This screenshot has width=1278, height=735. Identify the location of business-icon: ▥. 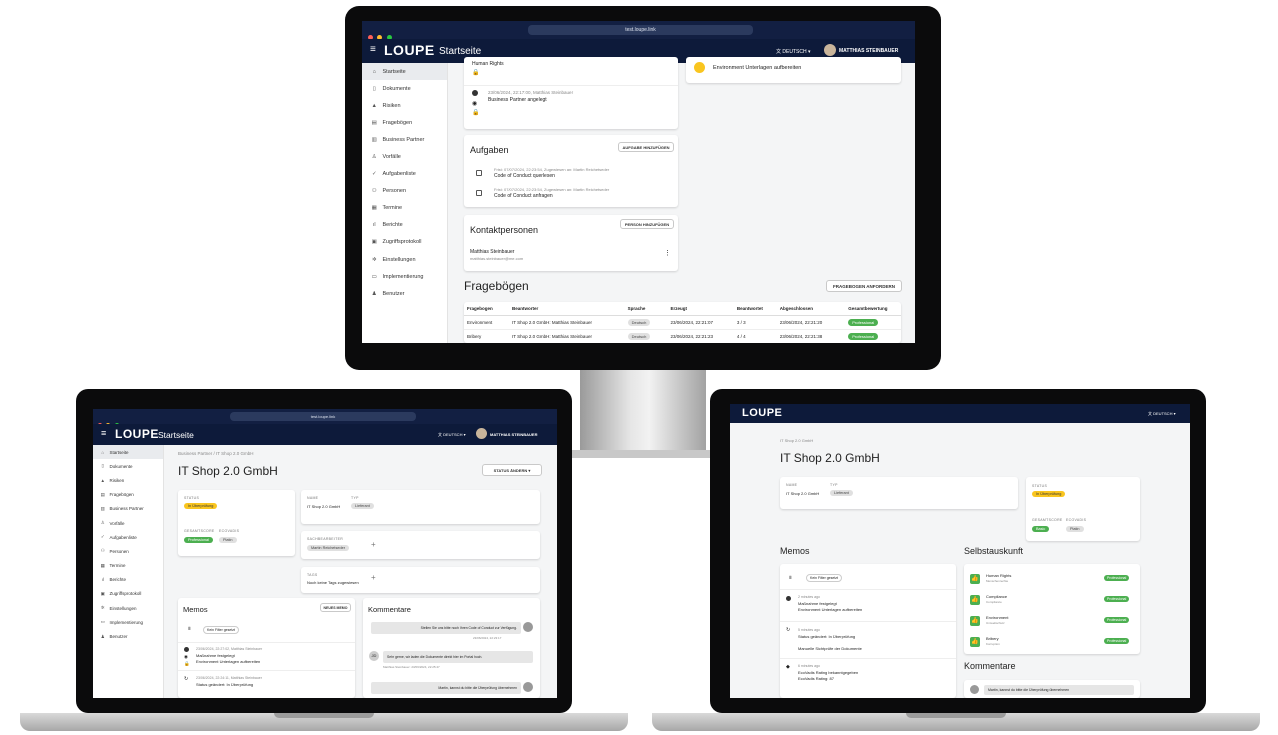
(102, 508).